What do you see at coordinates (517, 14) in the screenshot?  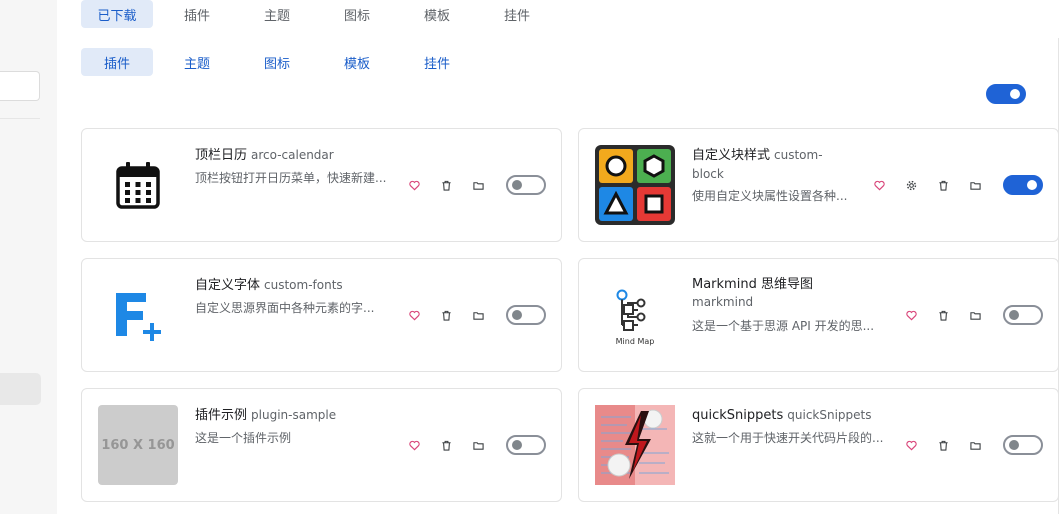 I see `tab-widgets: 挂件` at bounding box center [517, 14].